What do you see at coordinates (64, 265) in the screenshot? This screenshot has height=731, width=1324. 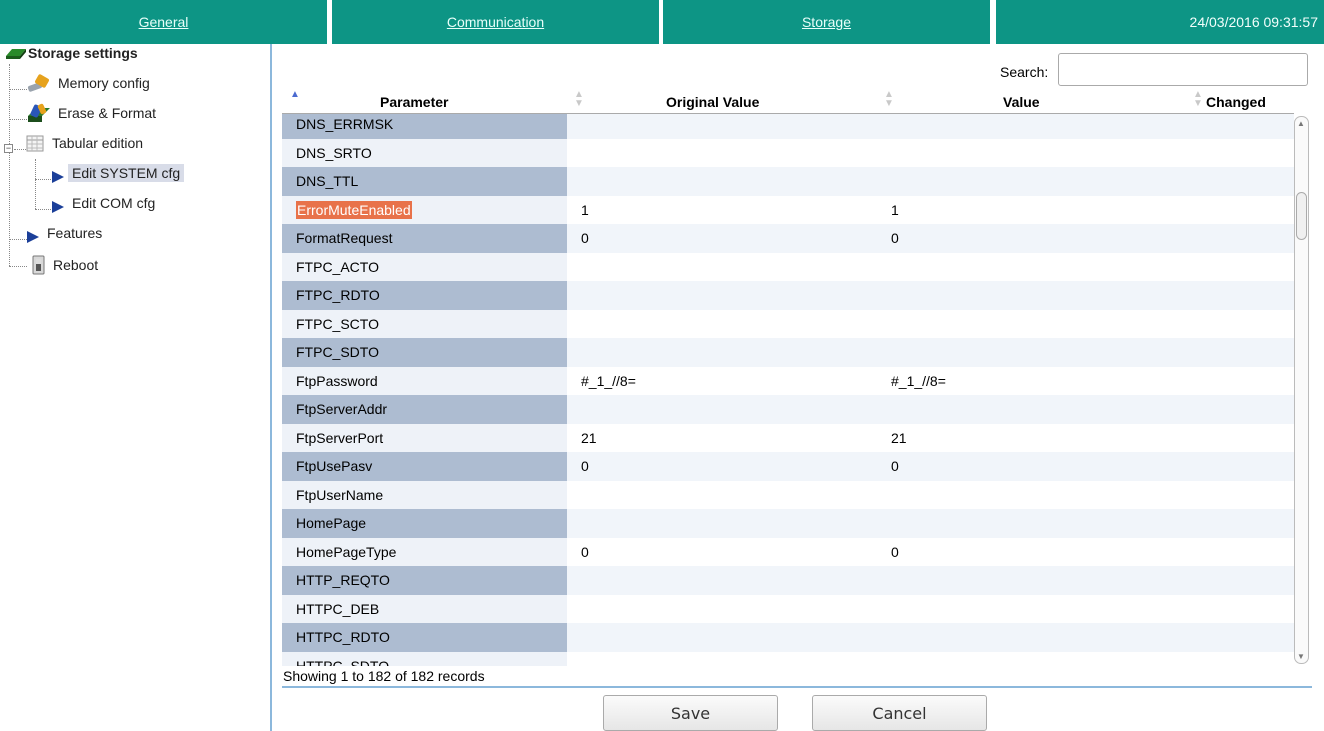 I see `sidebar-item-reboot: Reboot` at bounding box center [64, 265].